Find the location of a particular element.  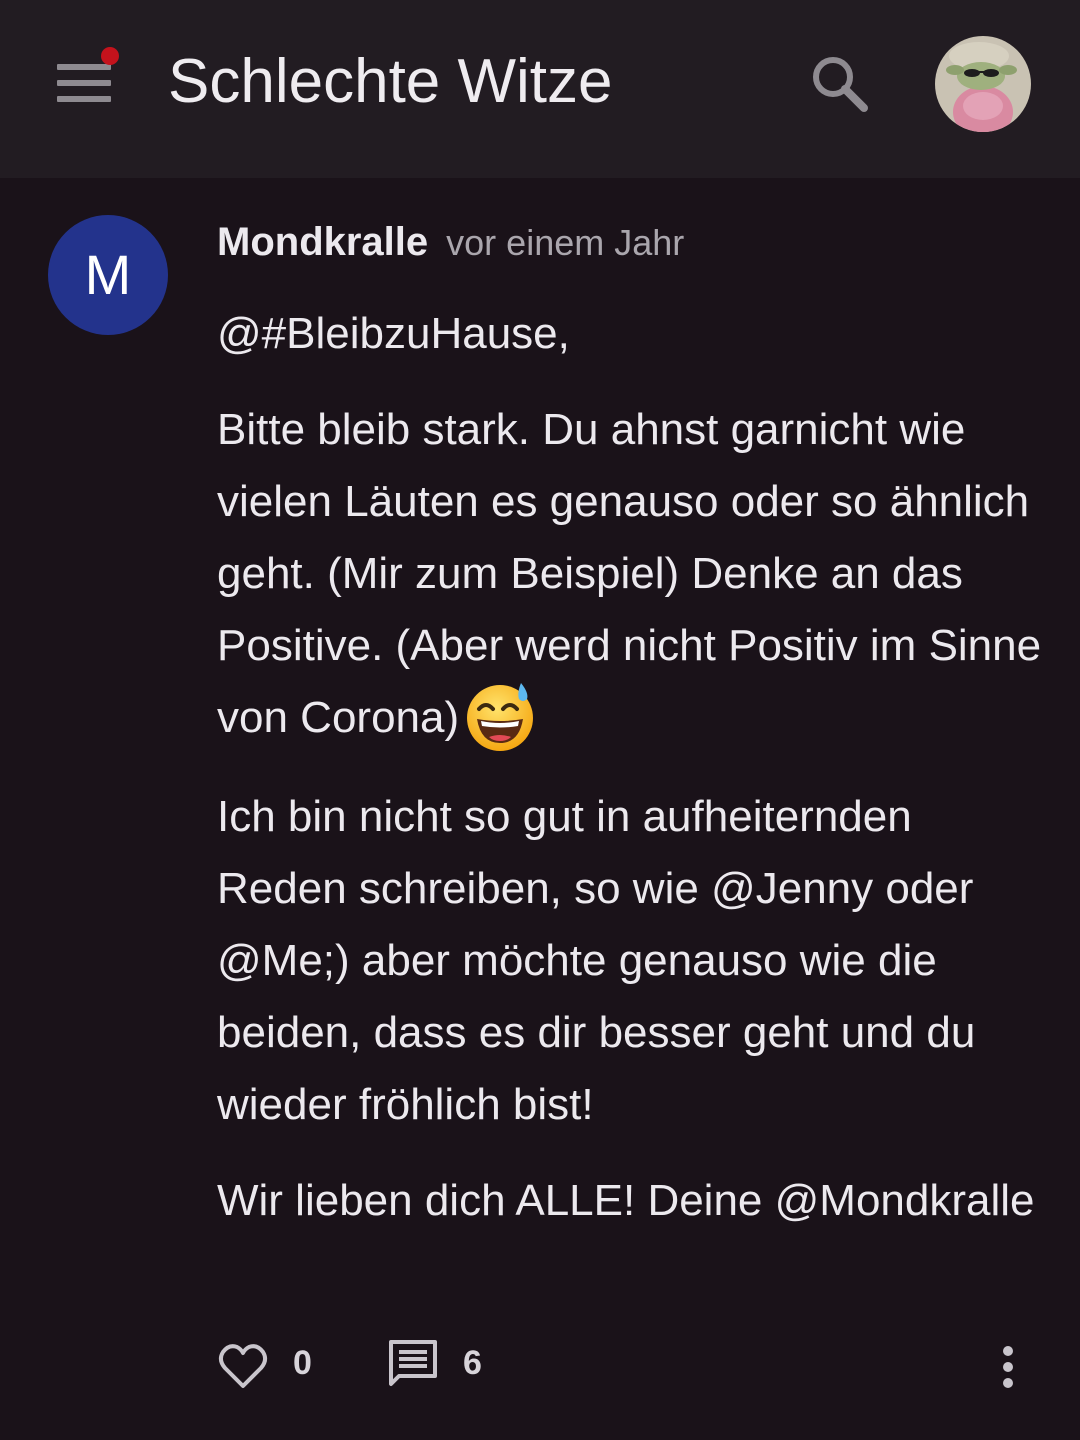

grinning-face-with-sweat-emoji is located at coordinates (500, 717).